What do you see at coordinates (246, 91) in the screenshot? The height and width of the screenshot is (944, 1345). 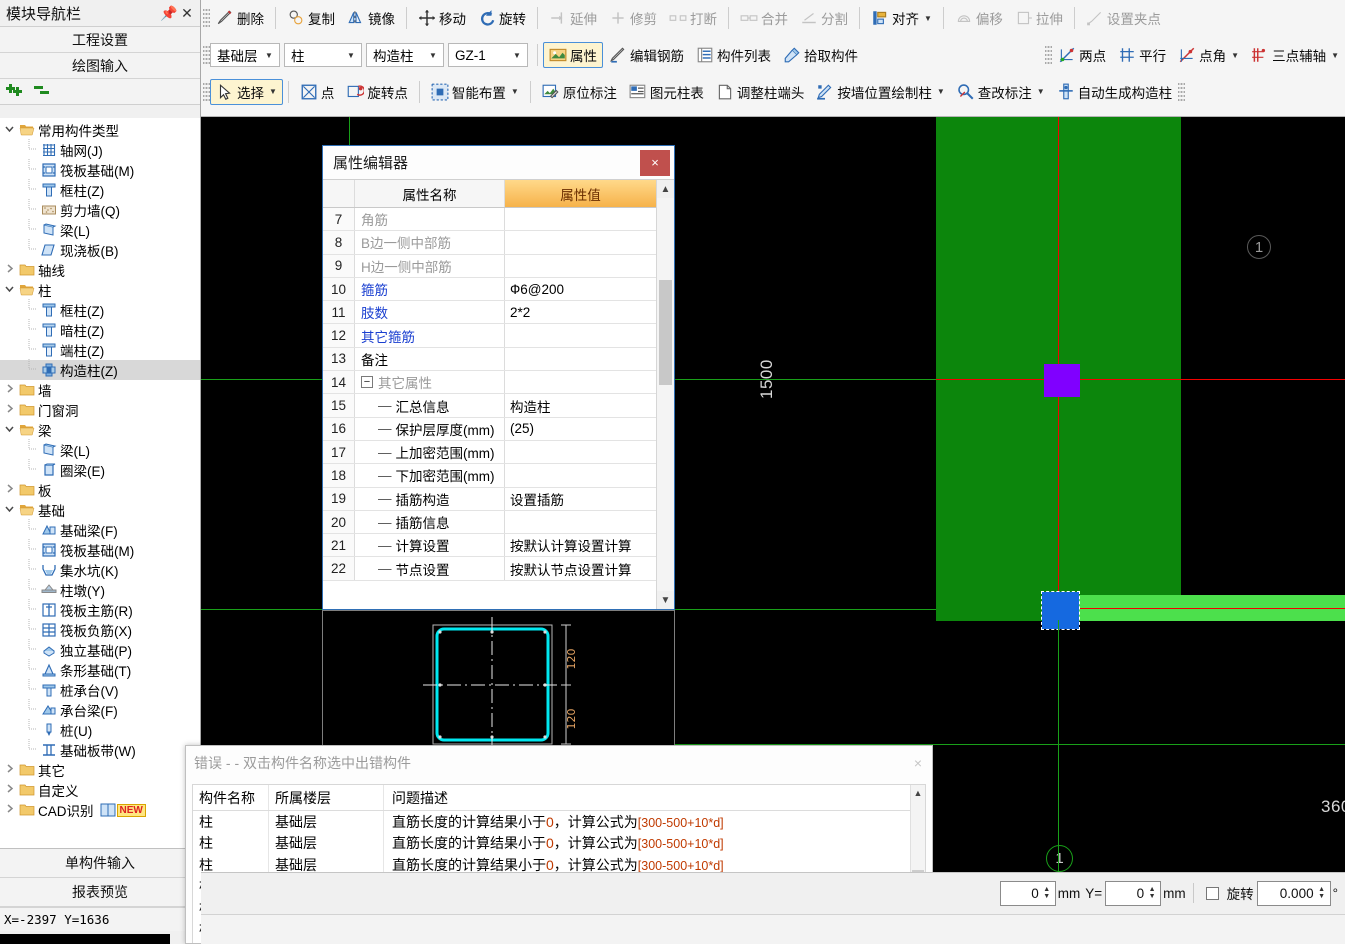 I see `toolbar-button-cursor: 选择 ▼` at bounding box center [246, 91].